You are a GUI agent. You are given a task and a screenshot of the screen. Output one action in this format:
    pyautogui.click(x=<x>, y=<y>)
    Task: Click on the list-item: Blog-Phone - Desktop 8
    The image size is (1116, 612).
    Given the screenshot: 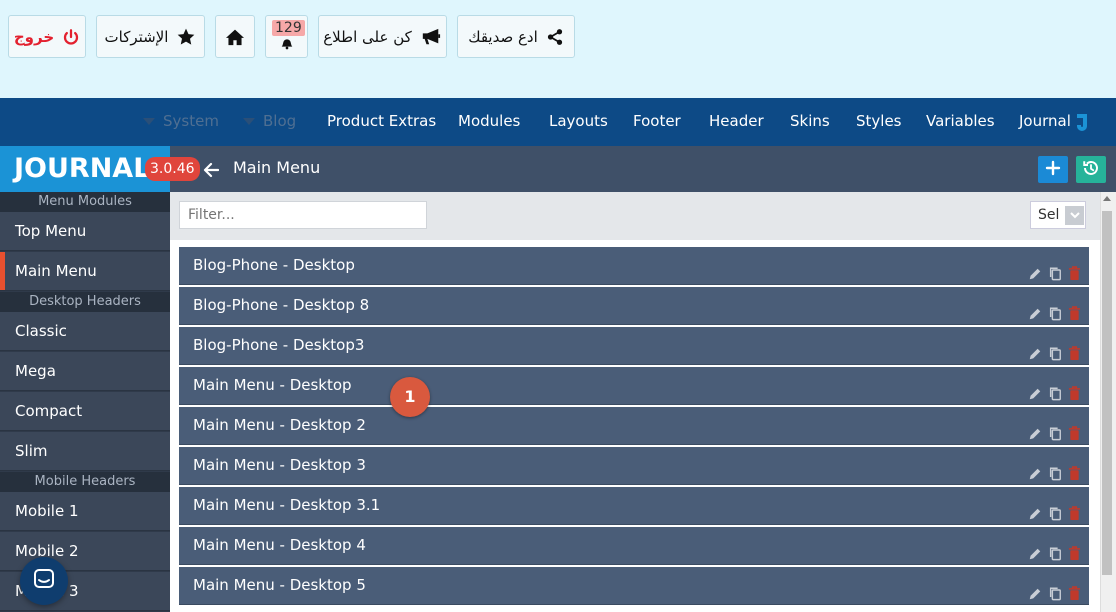 What is the action you would take?
    pyautogui.click(x=634, y=306)
    